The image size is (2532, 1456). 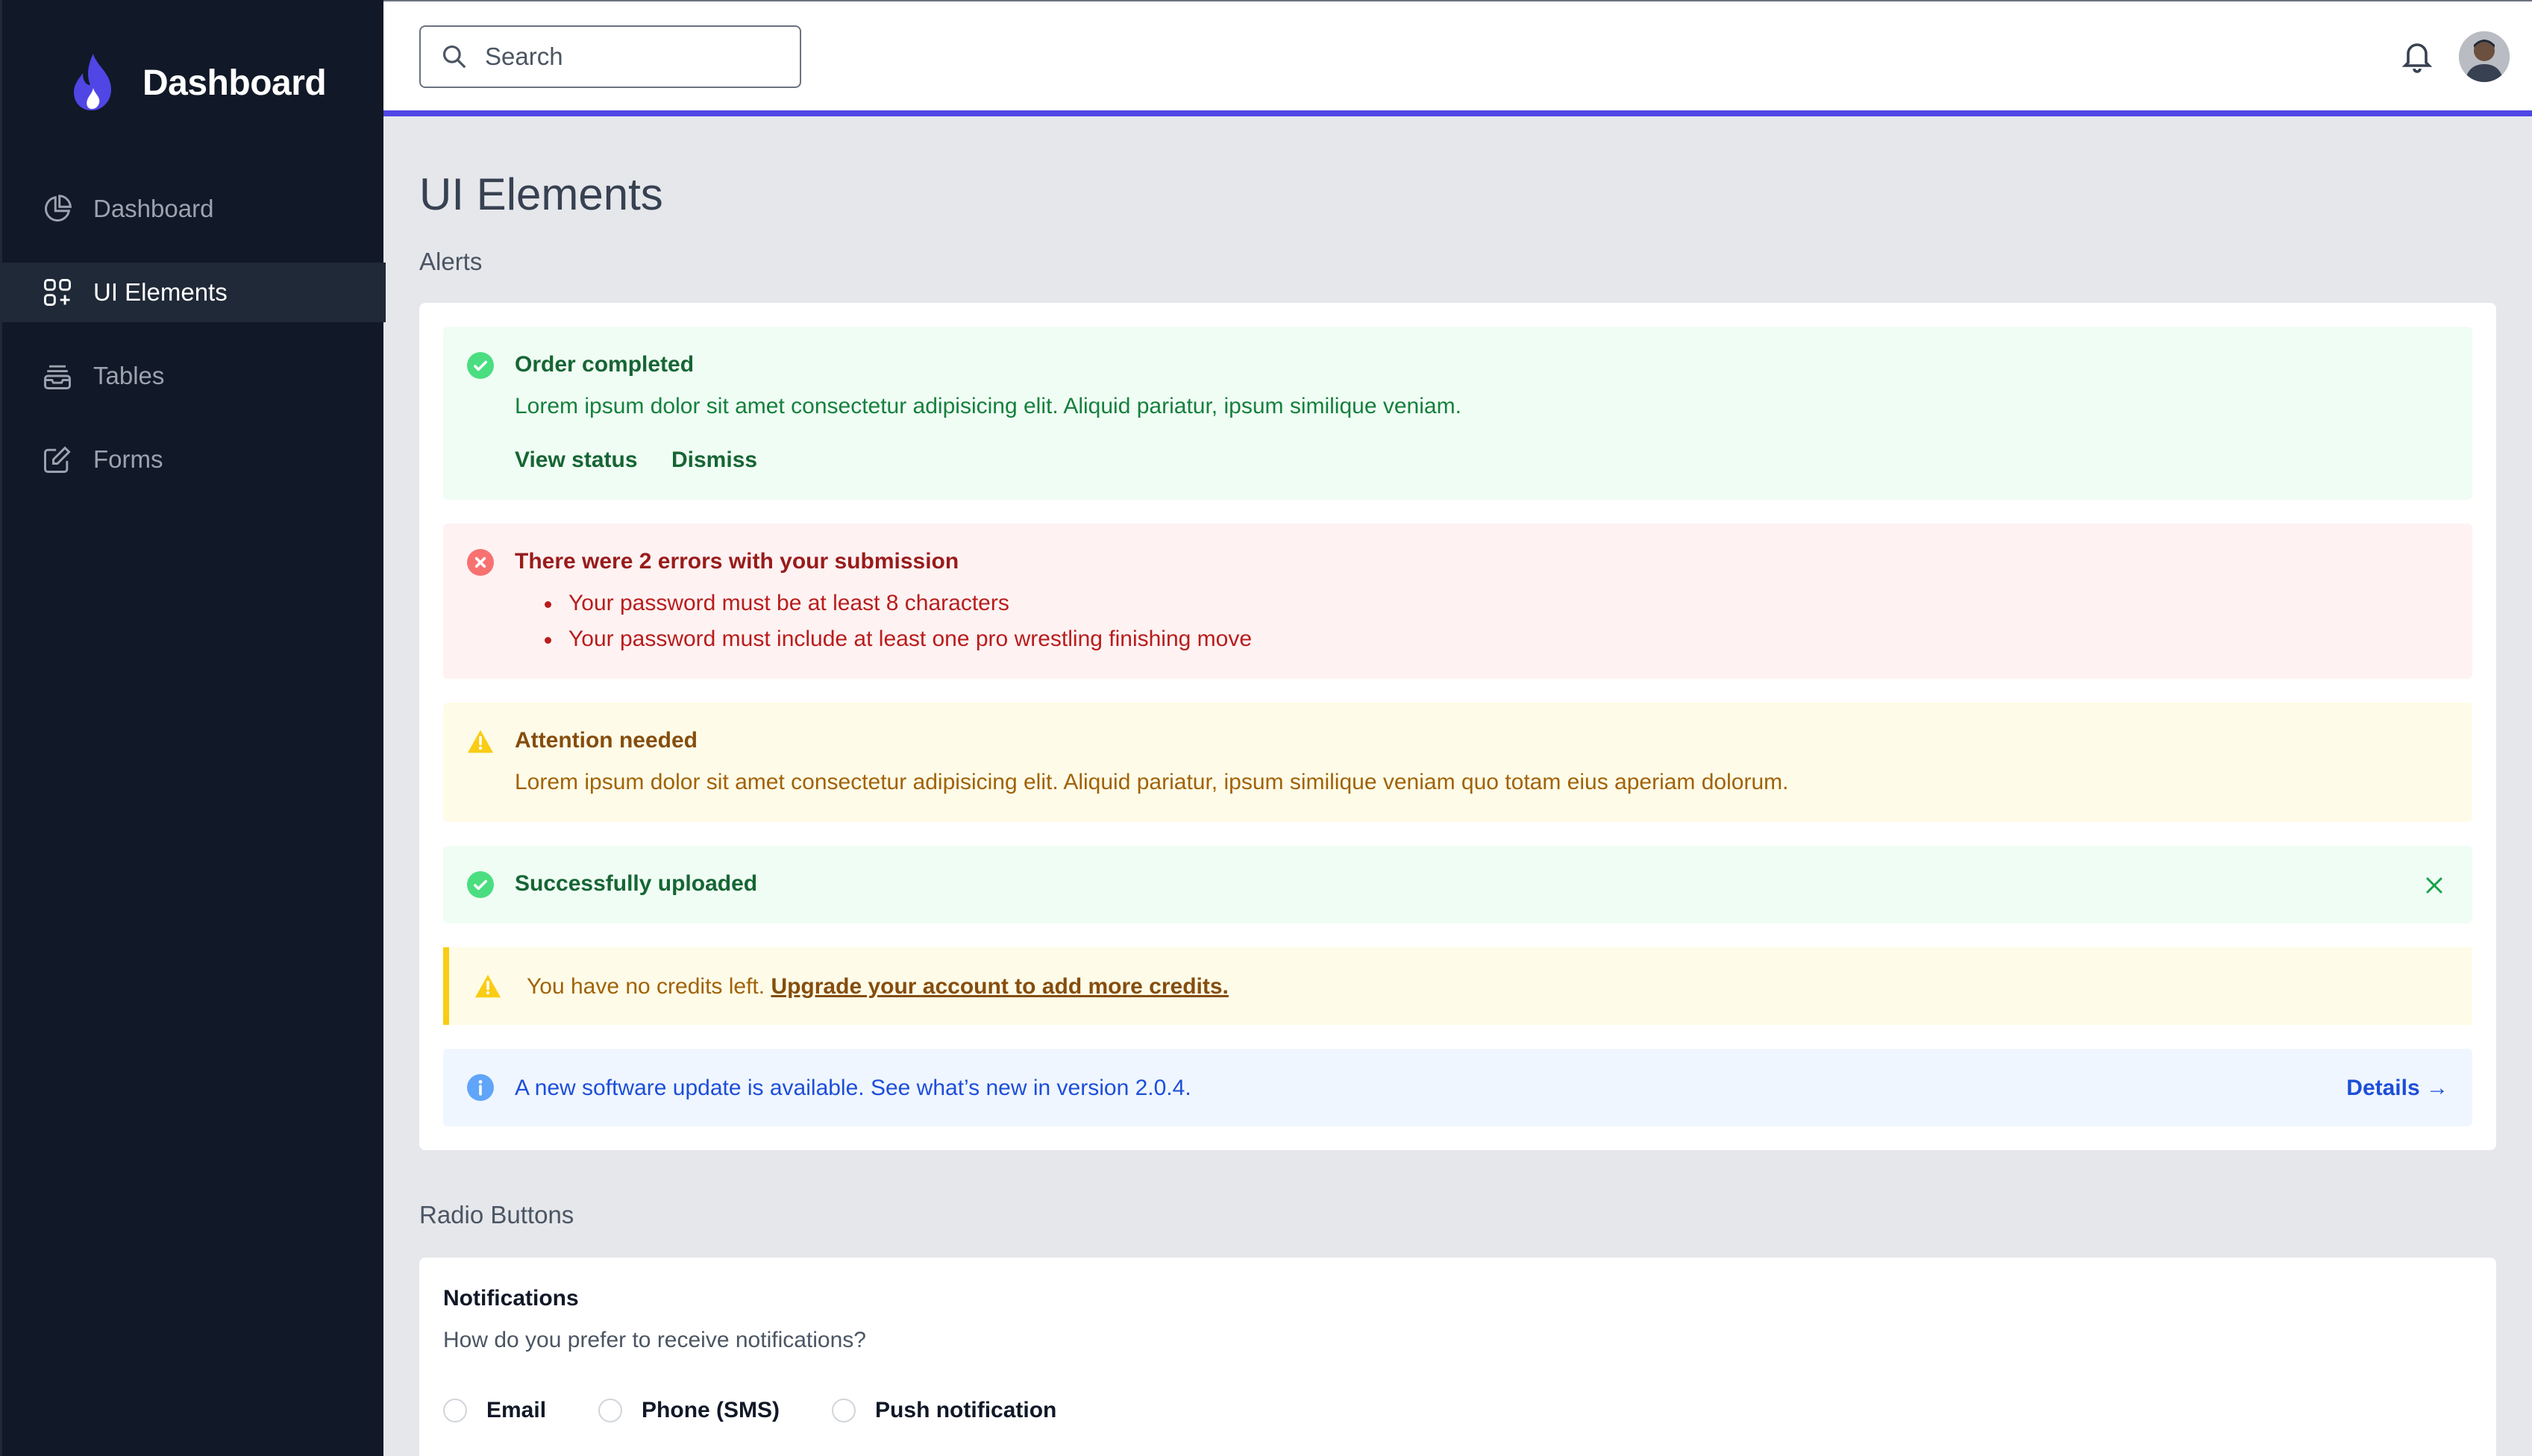 What do you see at coordinates (194, 376) in the screenshot?
I see `sidebar-item-tables: Tables` at bounding box center [194, 376].